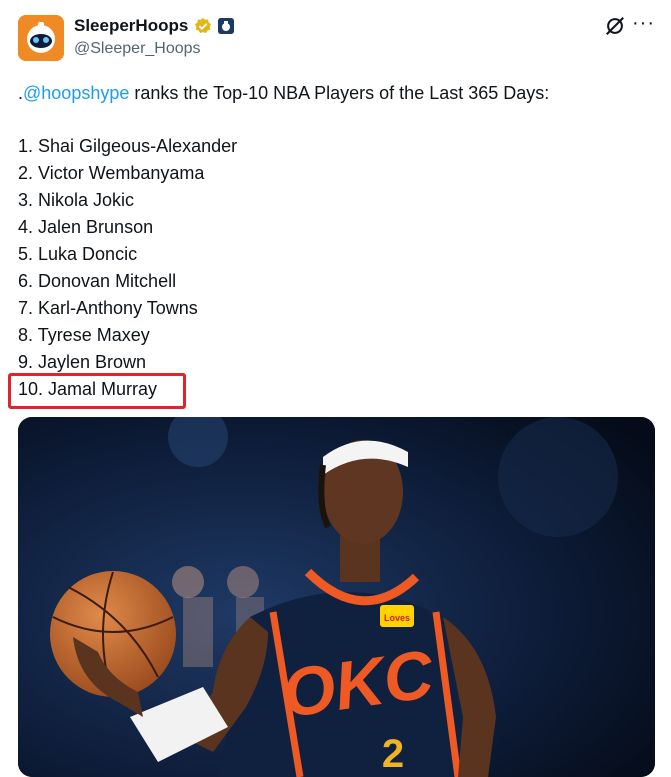 The image size is (671, 777). I want to click on highlight-box, so click(97, 391).